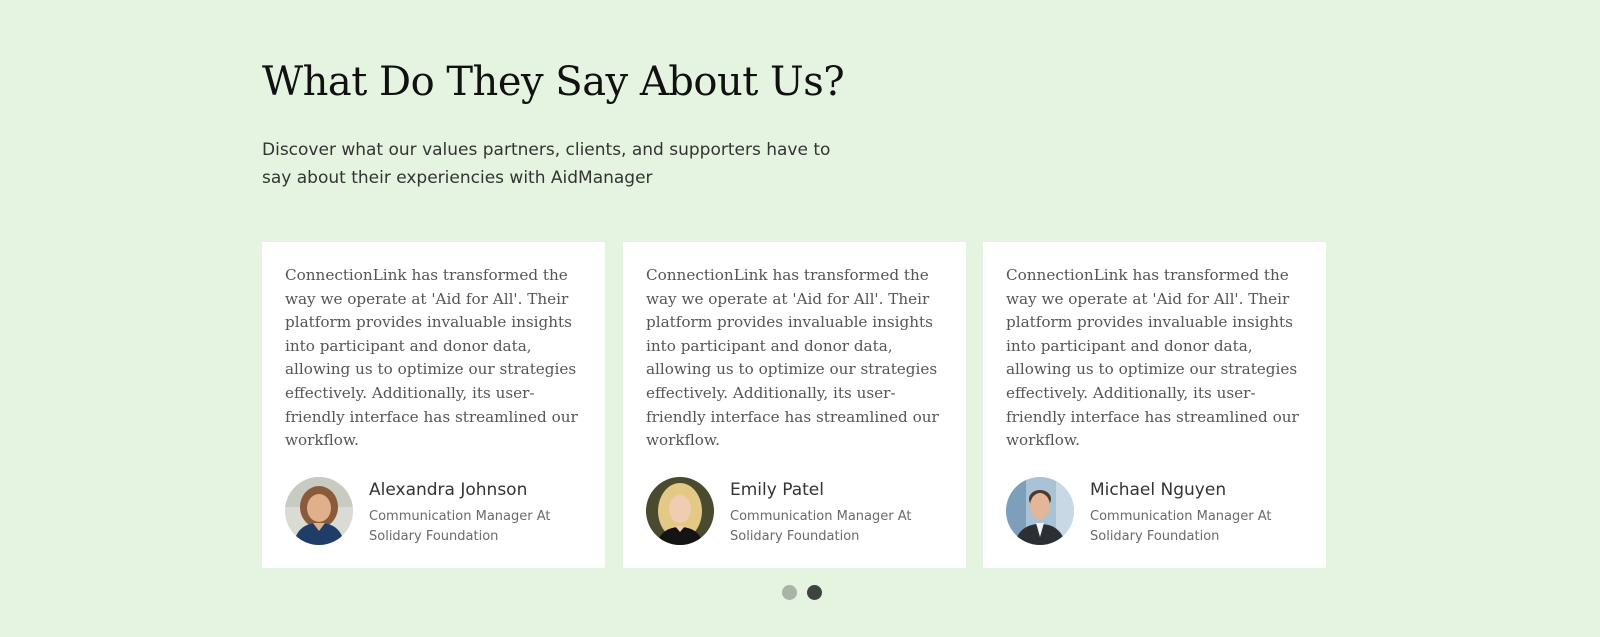  What do you see at coordinates (777, 490) in the screenshot?
I see `author-name: Emily Patel` at bounding box center [777, 490].